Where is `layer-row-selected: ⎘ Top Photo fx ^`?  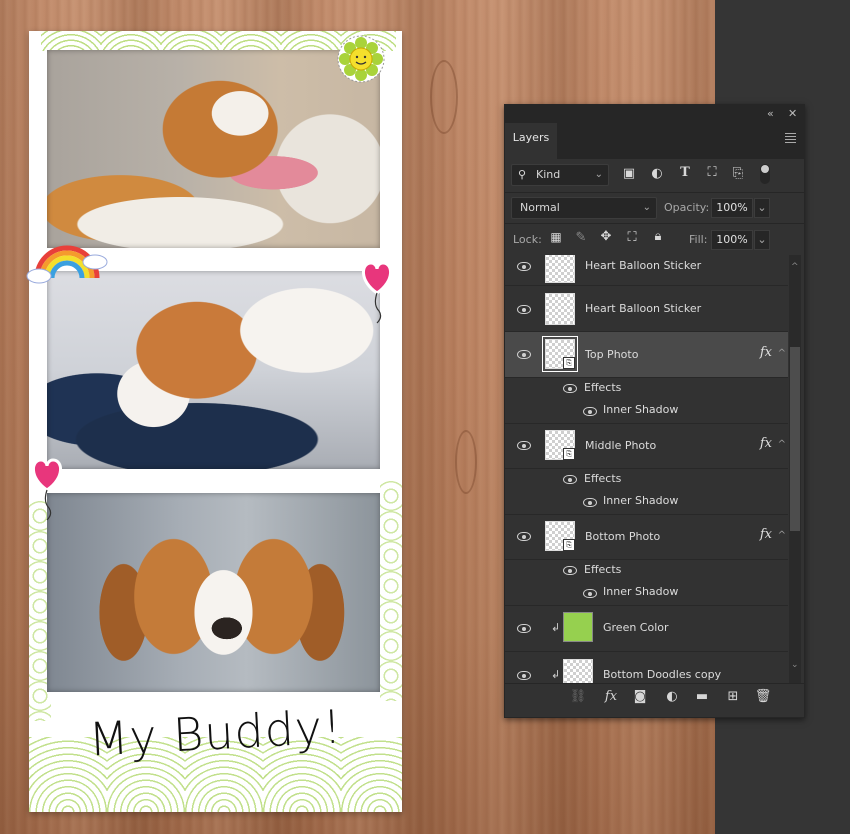
layer-row-selected: ⎘ Top Photo fx ^ is located at coordinates (646, 355).